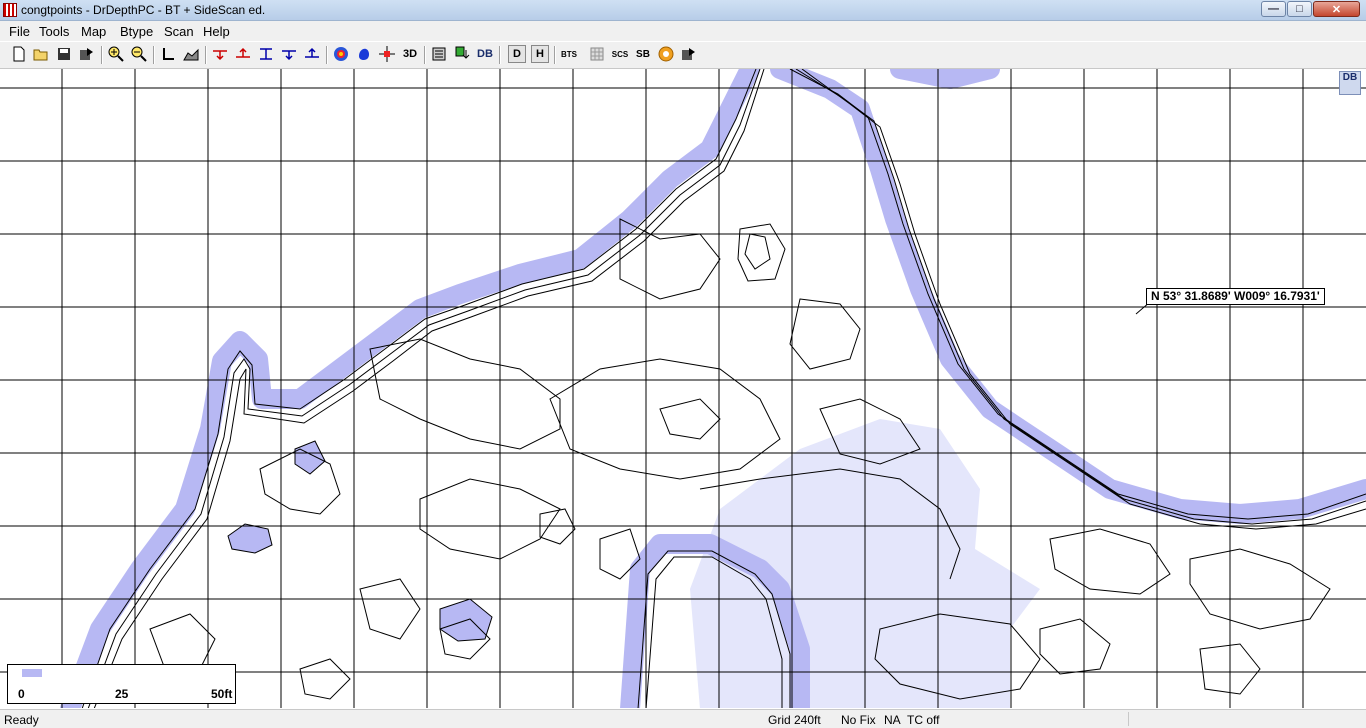  I want to click on sb-icon: SB, so click(643, 54).